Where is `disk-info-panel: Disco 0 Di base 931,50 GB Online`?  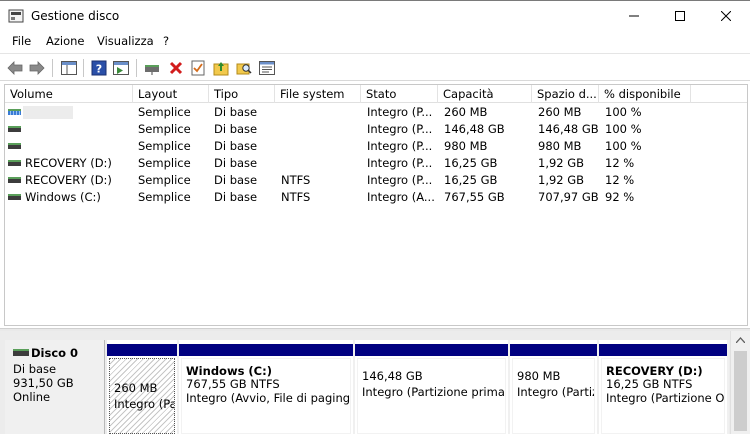
disk-info-panel: Disco 0 Di base 931,50 GB Online is located at coordinates (55, 387).